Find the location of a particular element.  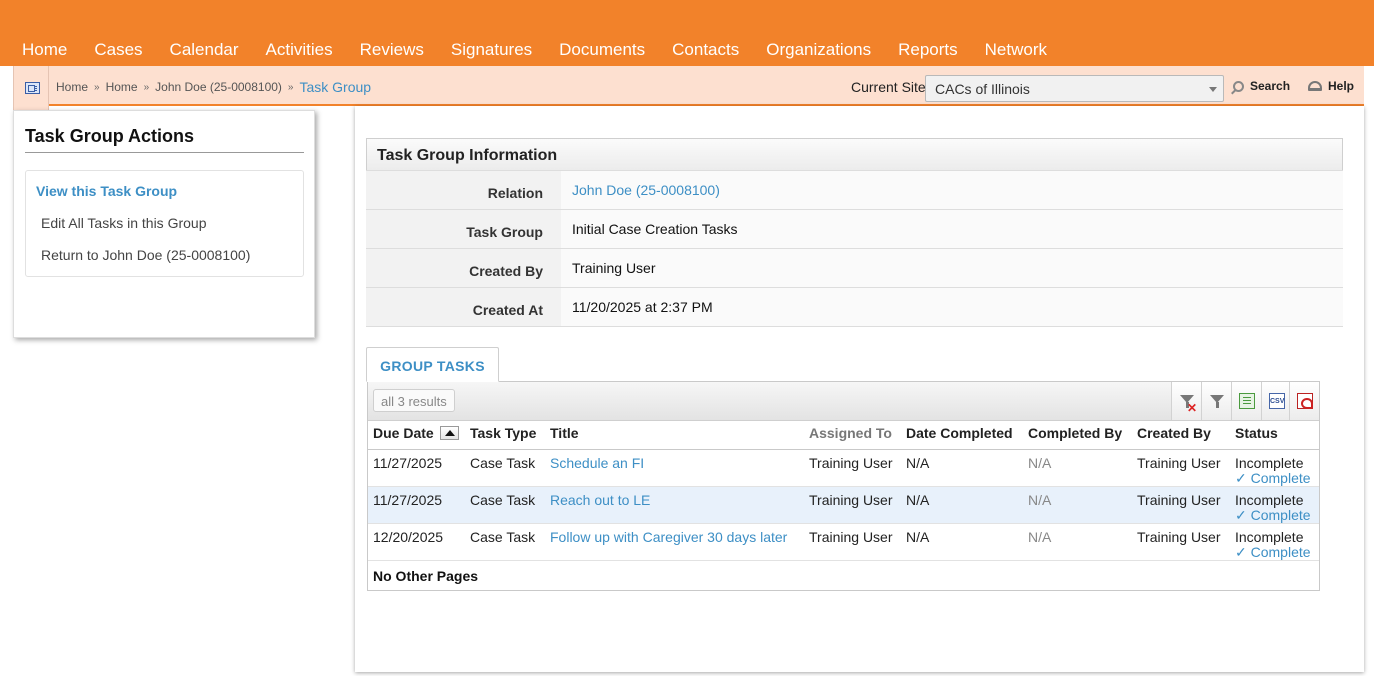

sidebar-toggle is located at coordinates (31, 88).